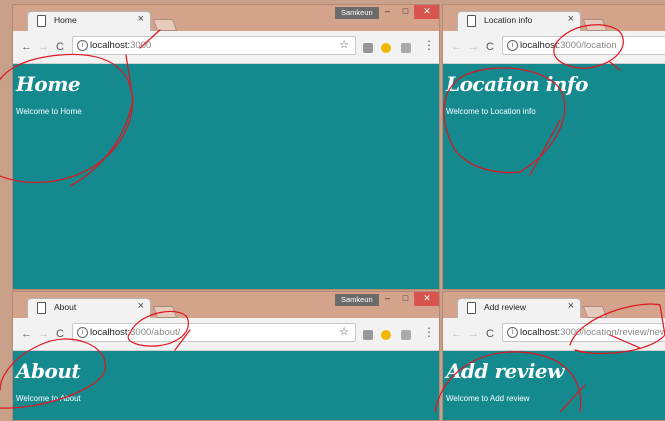 Image resolution: width=665 pixels, height=421 pixels. Describe the element at coordinates (592, 332) in the screenshot. I see `url-text: localhost:3000/location/review/new` at that location.